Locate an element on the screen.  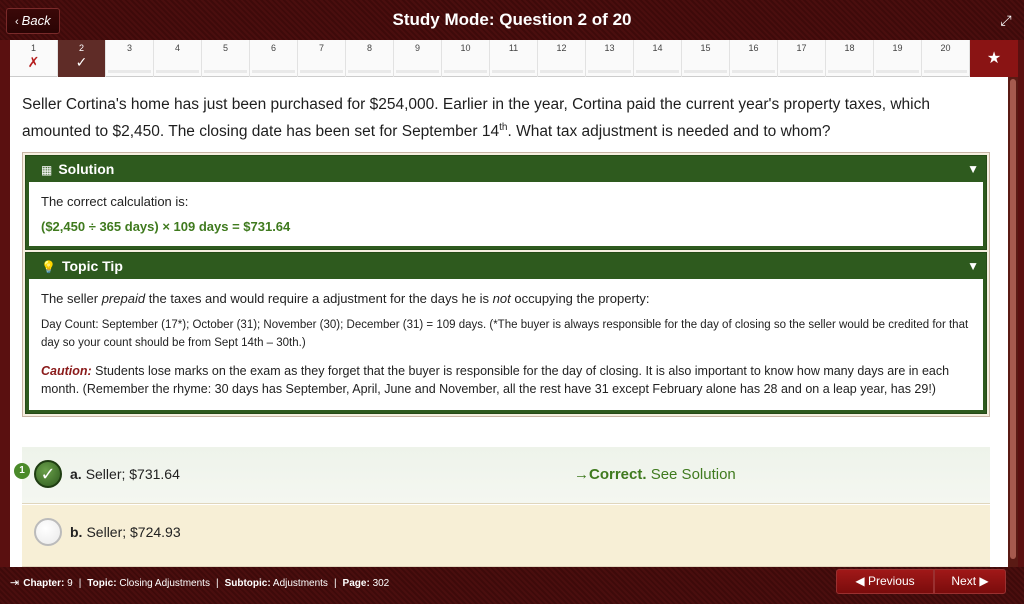
solution-intro: The correct calculation is: is located at coordinates (115, 201).